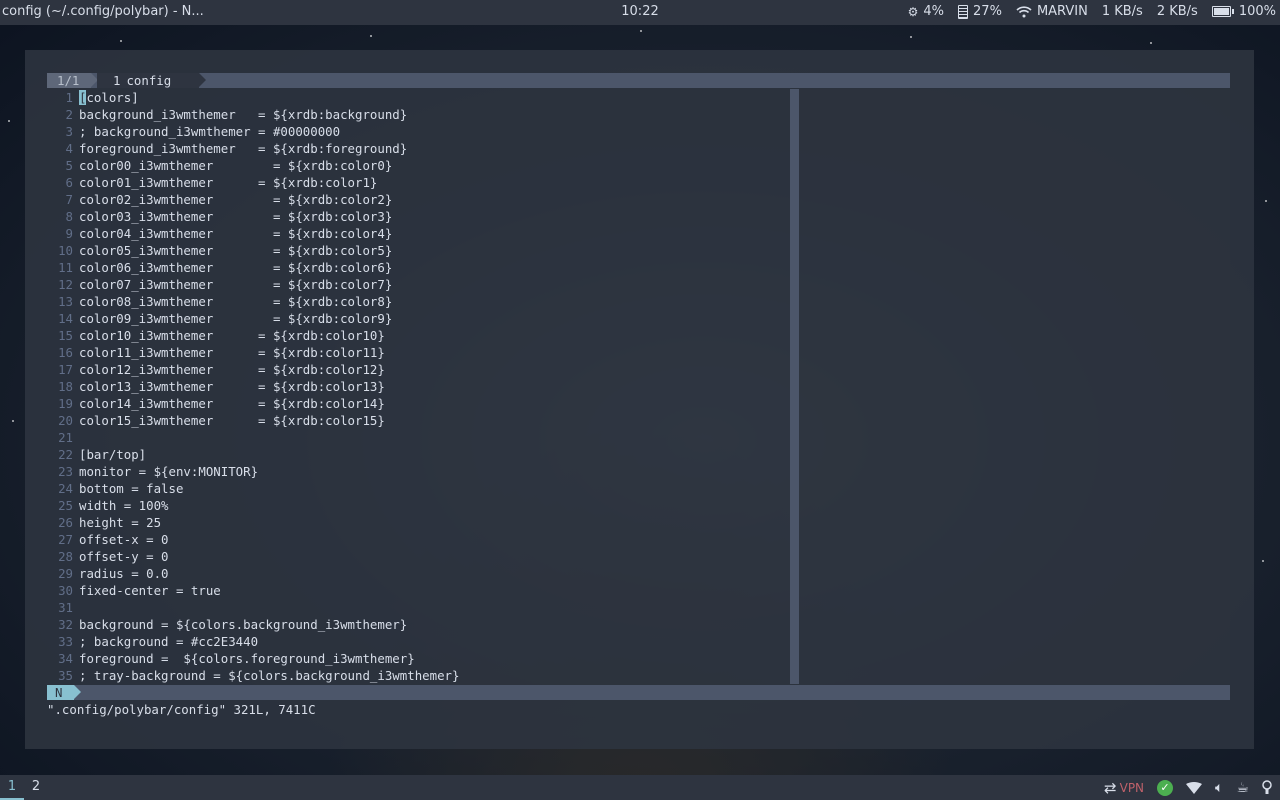  What do you see at coordinates (1242, 788) in the screenshot?
I see `coffee-icon: ☕︎` at bounding box center [1242, 788].